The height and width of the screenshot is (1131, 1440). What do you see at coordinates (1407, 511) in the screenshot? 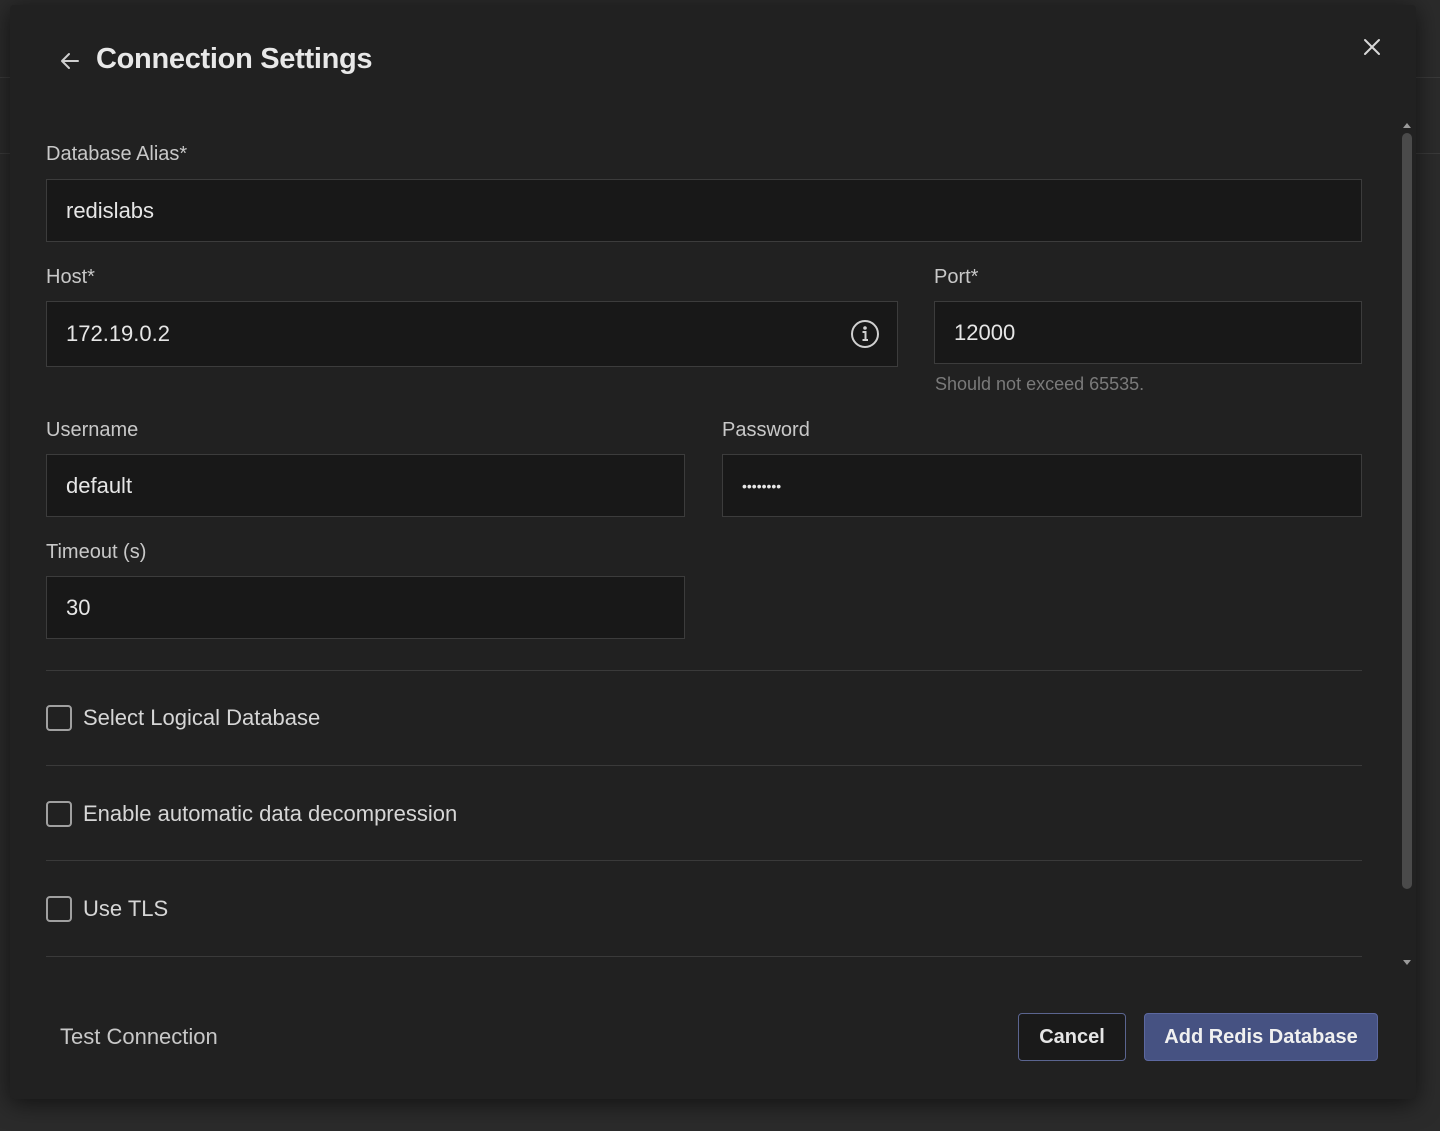
I see `scrollbar-thumb` at bounding box center [1407, 511].